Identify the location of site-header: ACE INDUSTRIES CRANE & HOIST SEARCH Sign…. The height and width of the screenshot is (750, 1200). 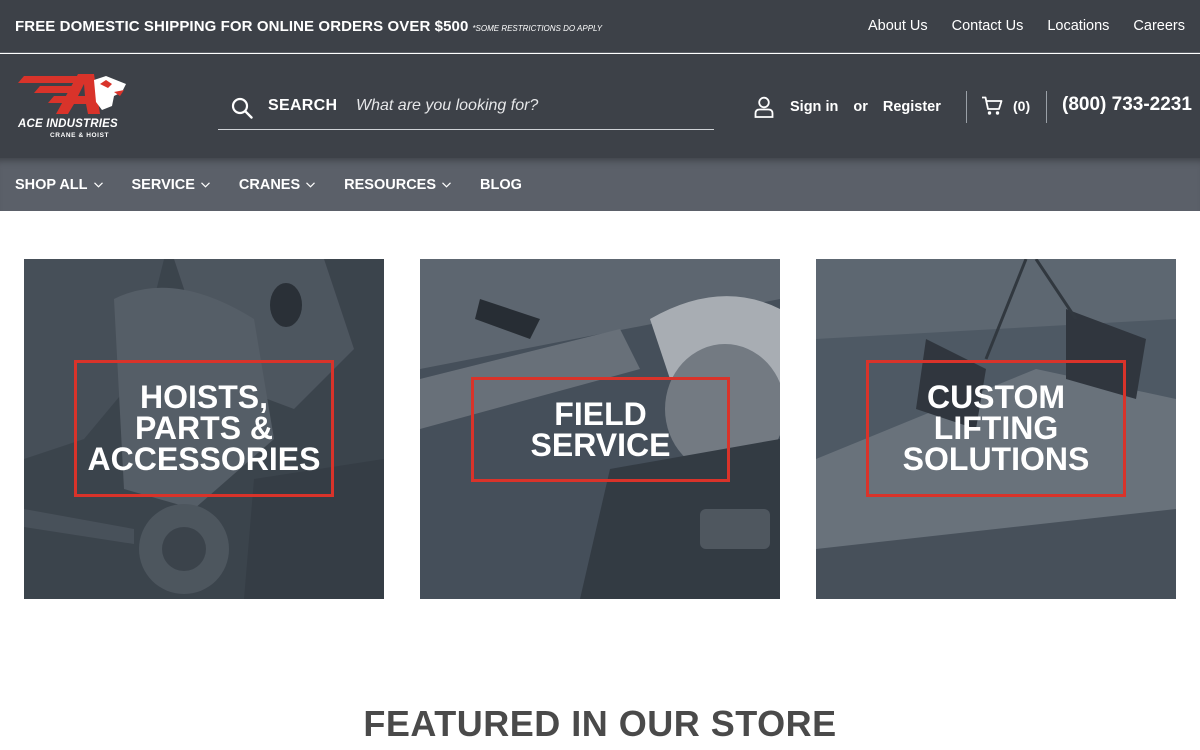
(600, 106).